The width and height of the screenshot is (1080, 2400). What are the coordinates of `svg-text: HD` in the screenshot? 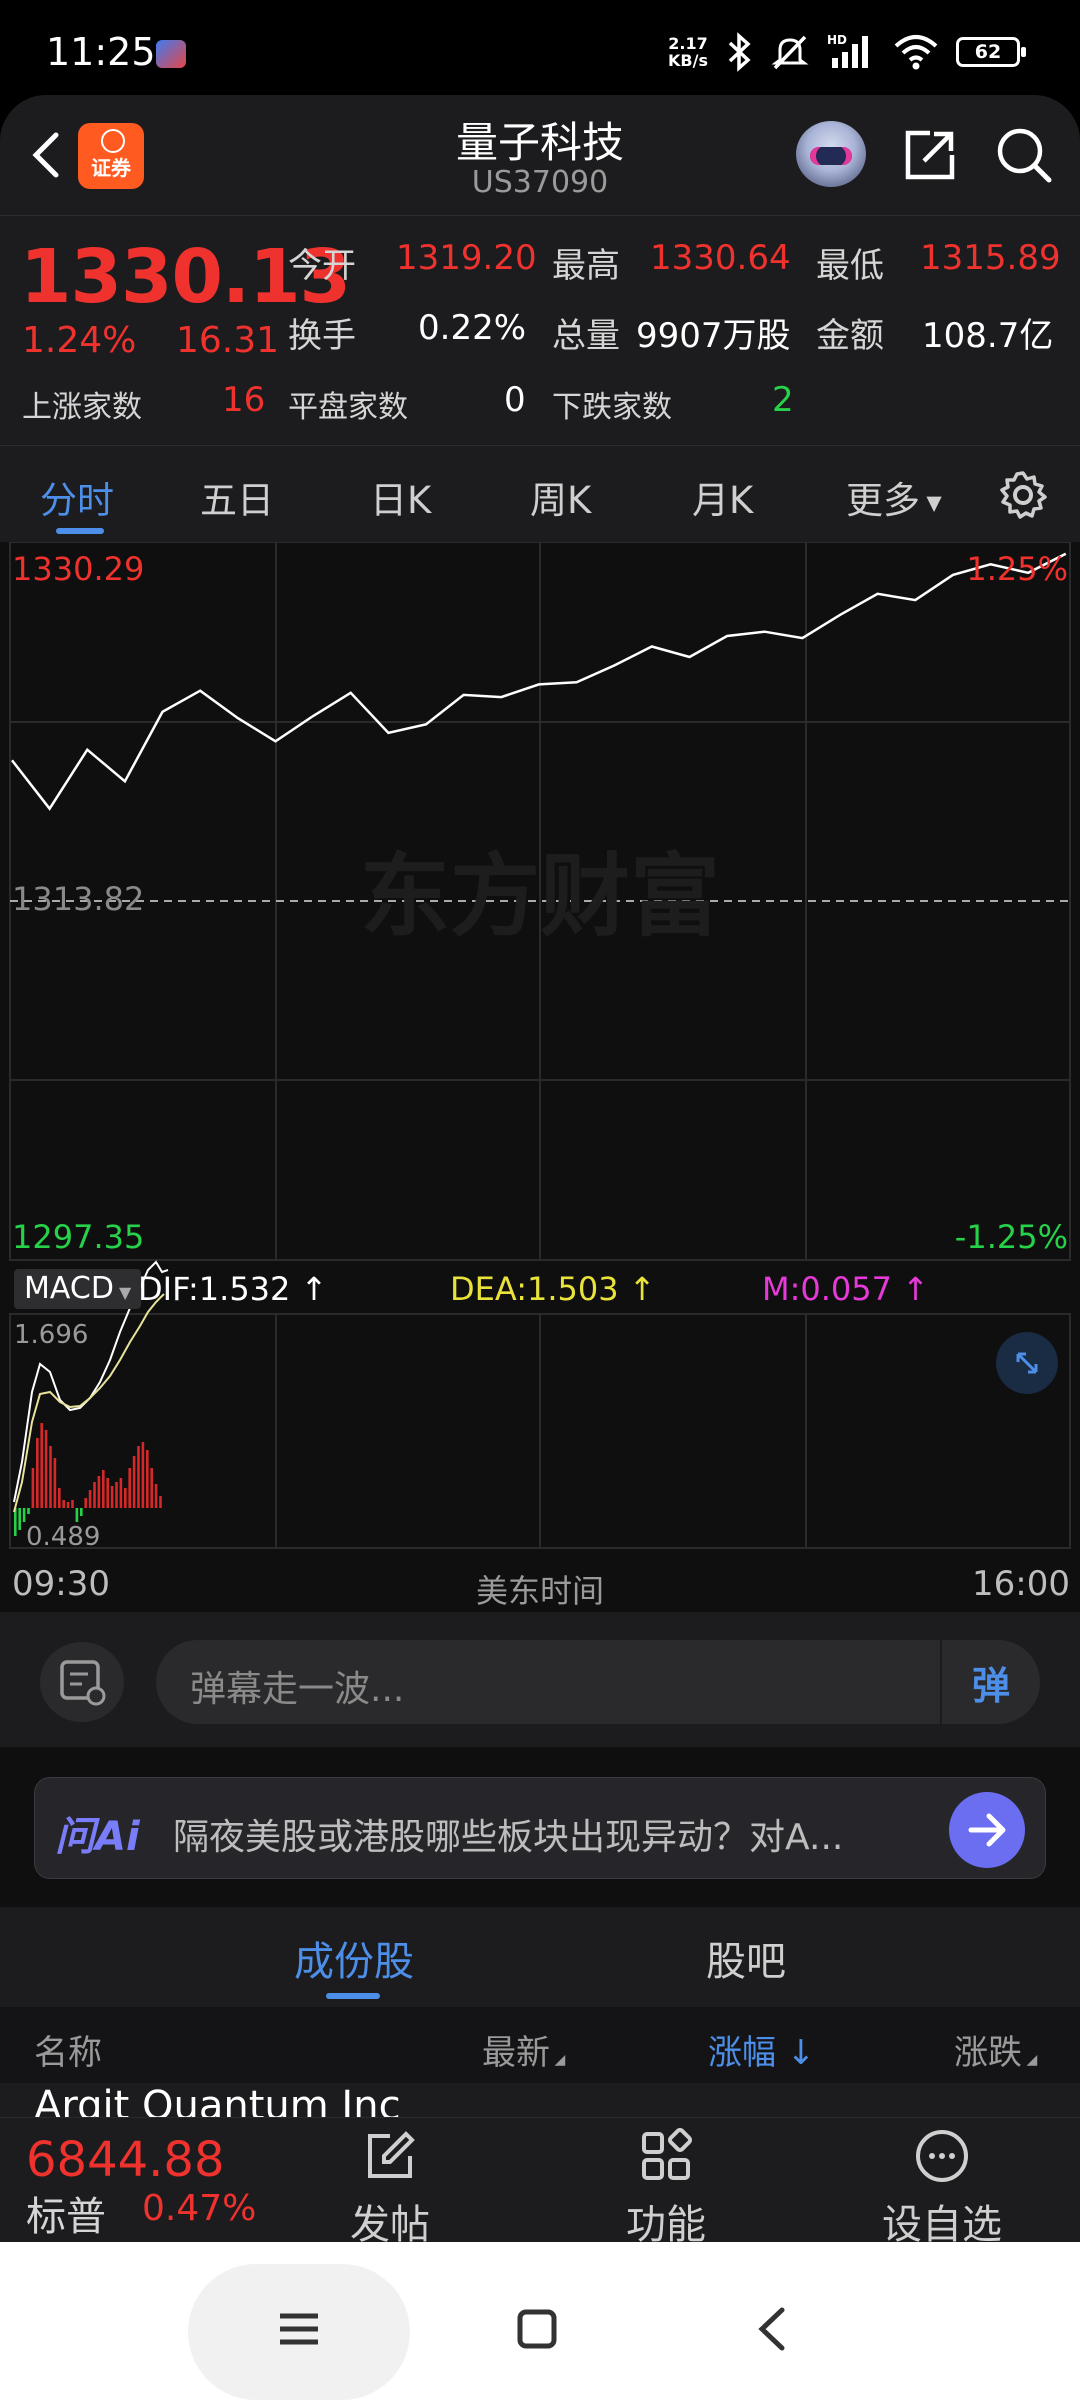 It's located at (837, 40).